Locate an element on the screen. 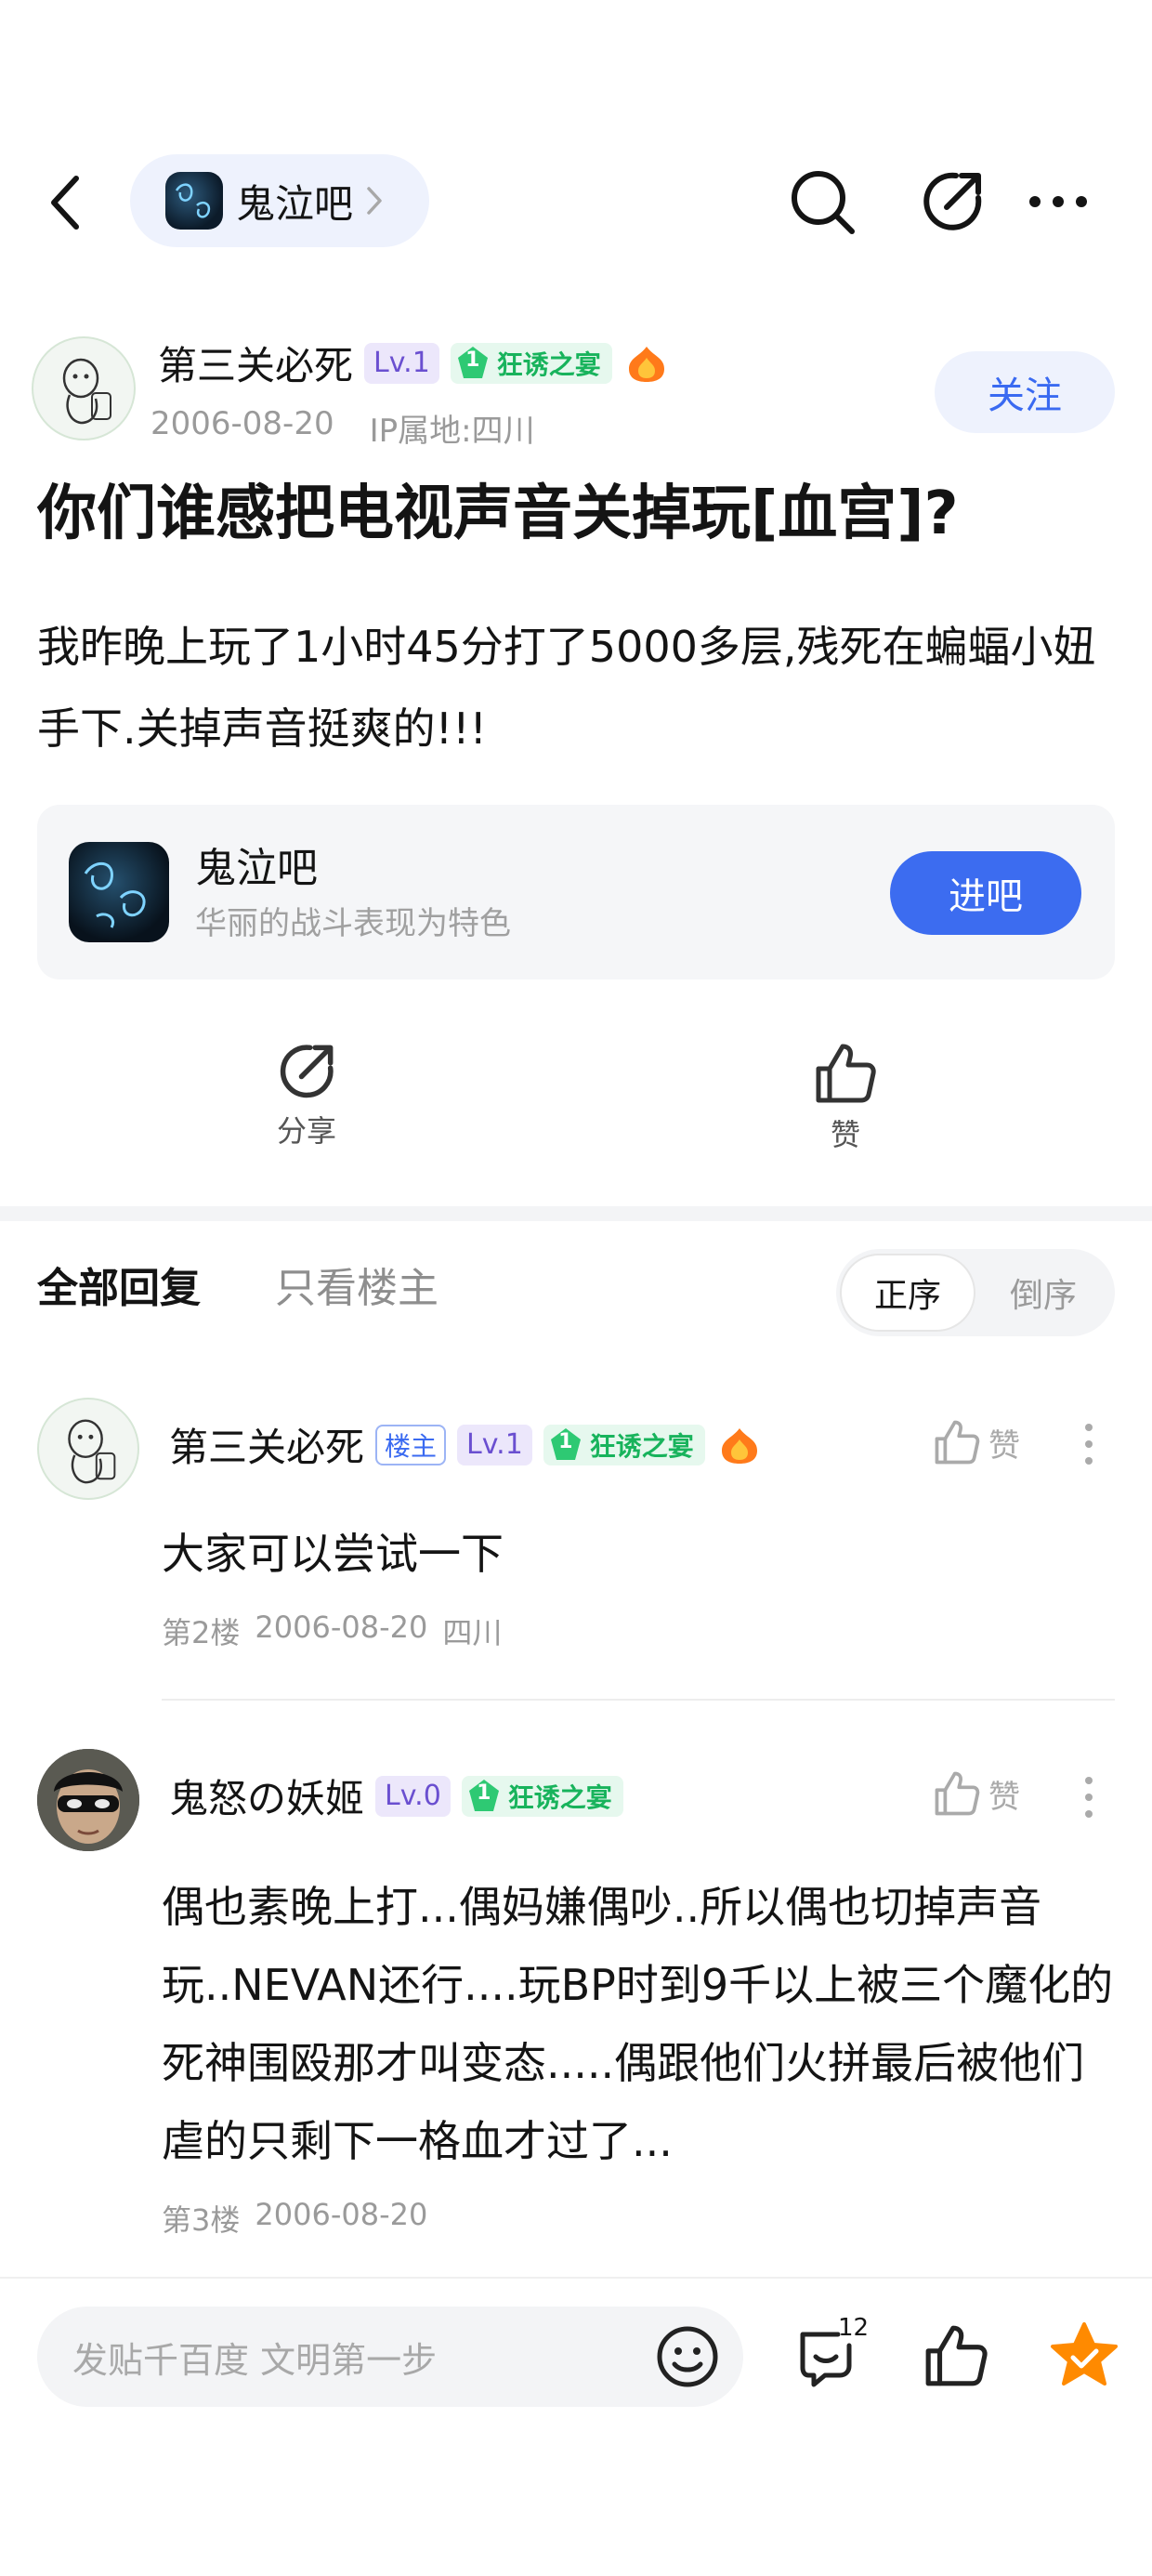  back-button is located at coordinates (65, 202).